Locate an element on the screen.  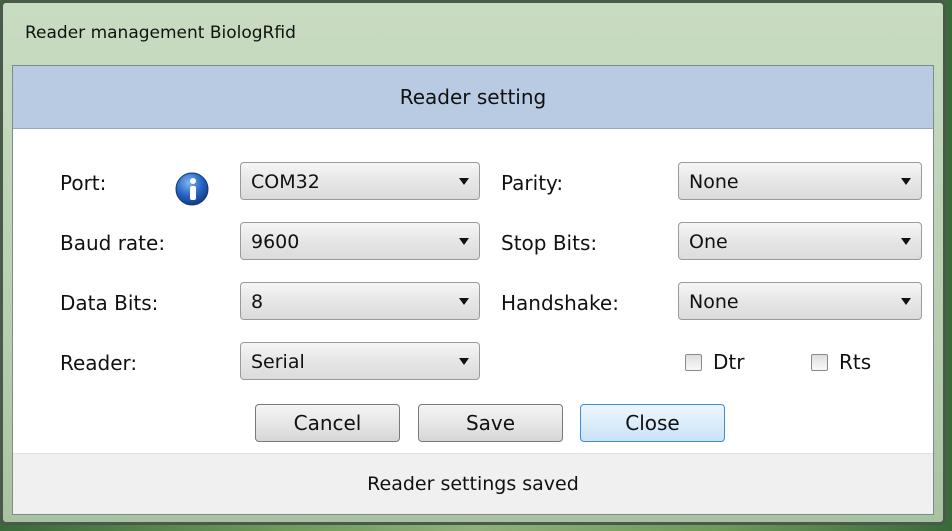
section-title: Reader setting is located at coordinates (473, 97).